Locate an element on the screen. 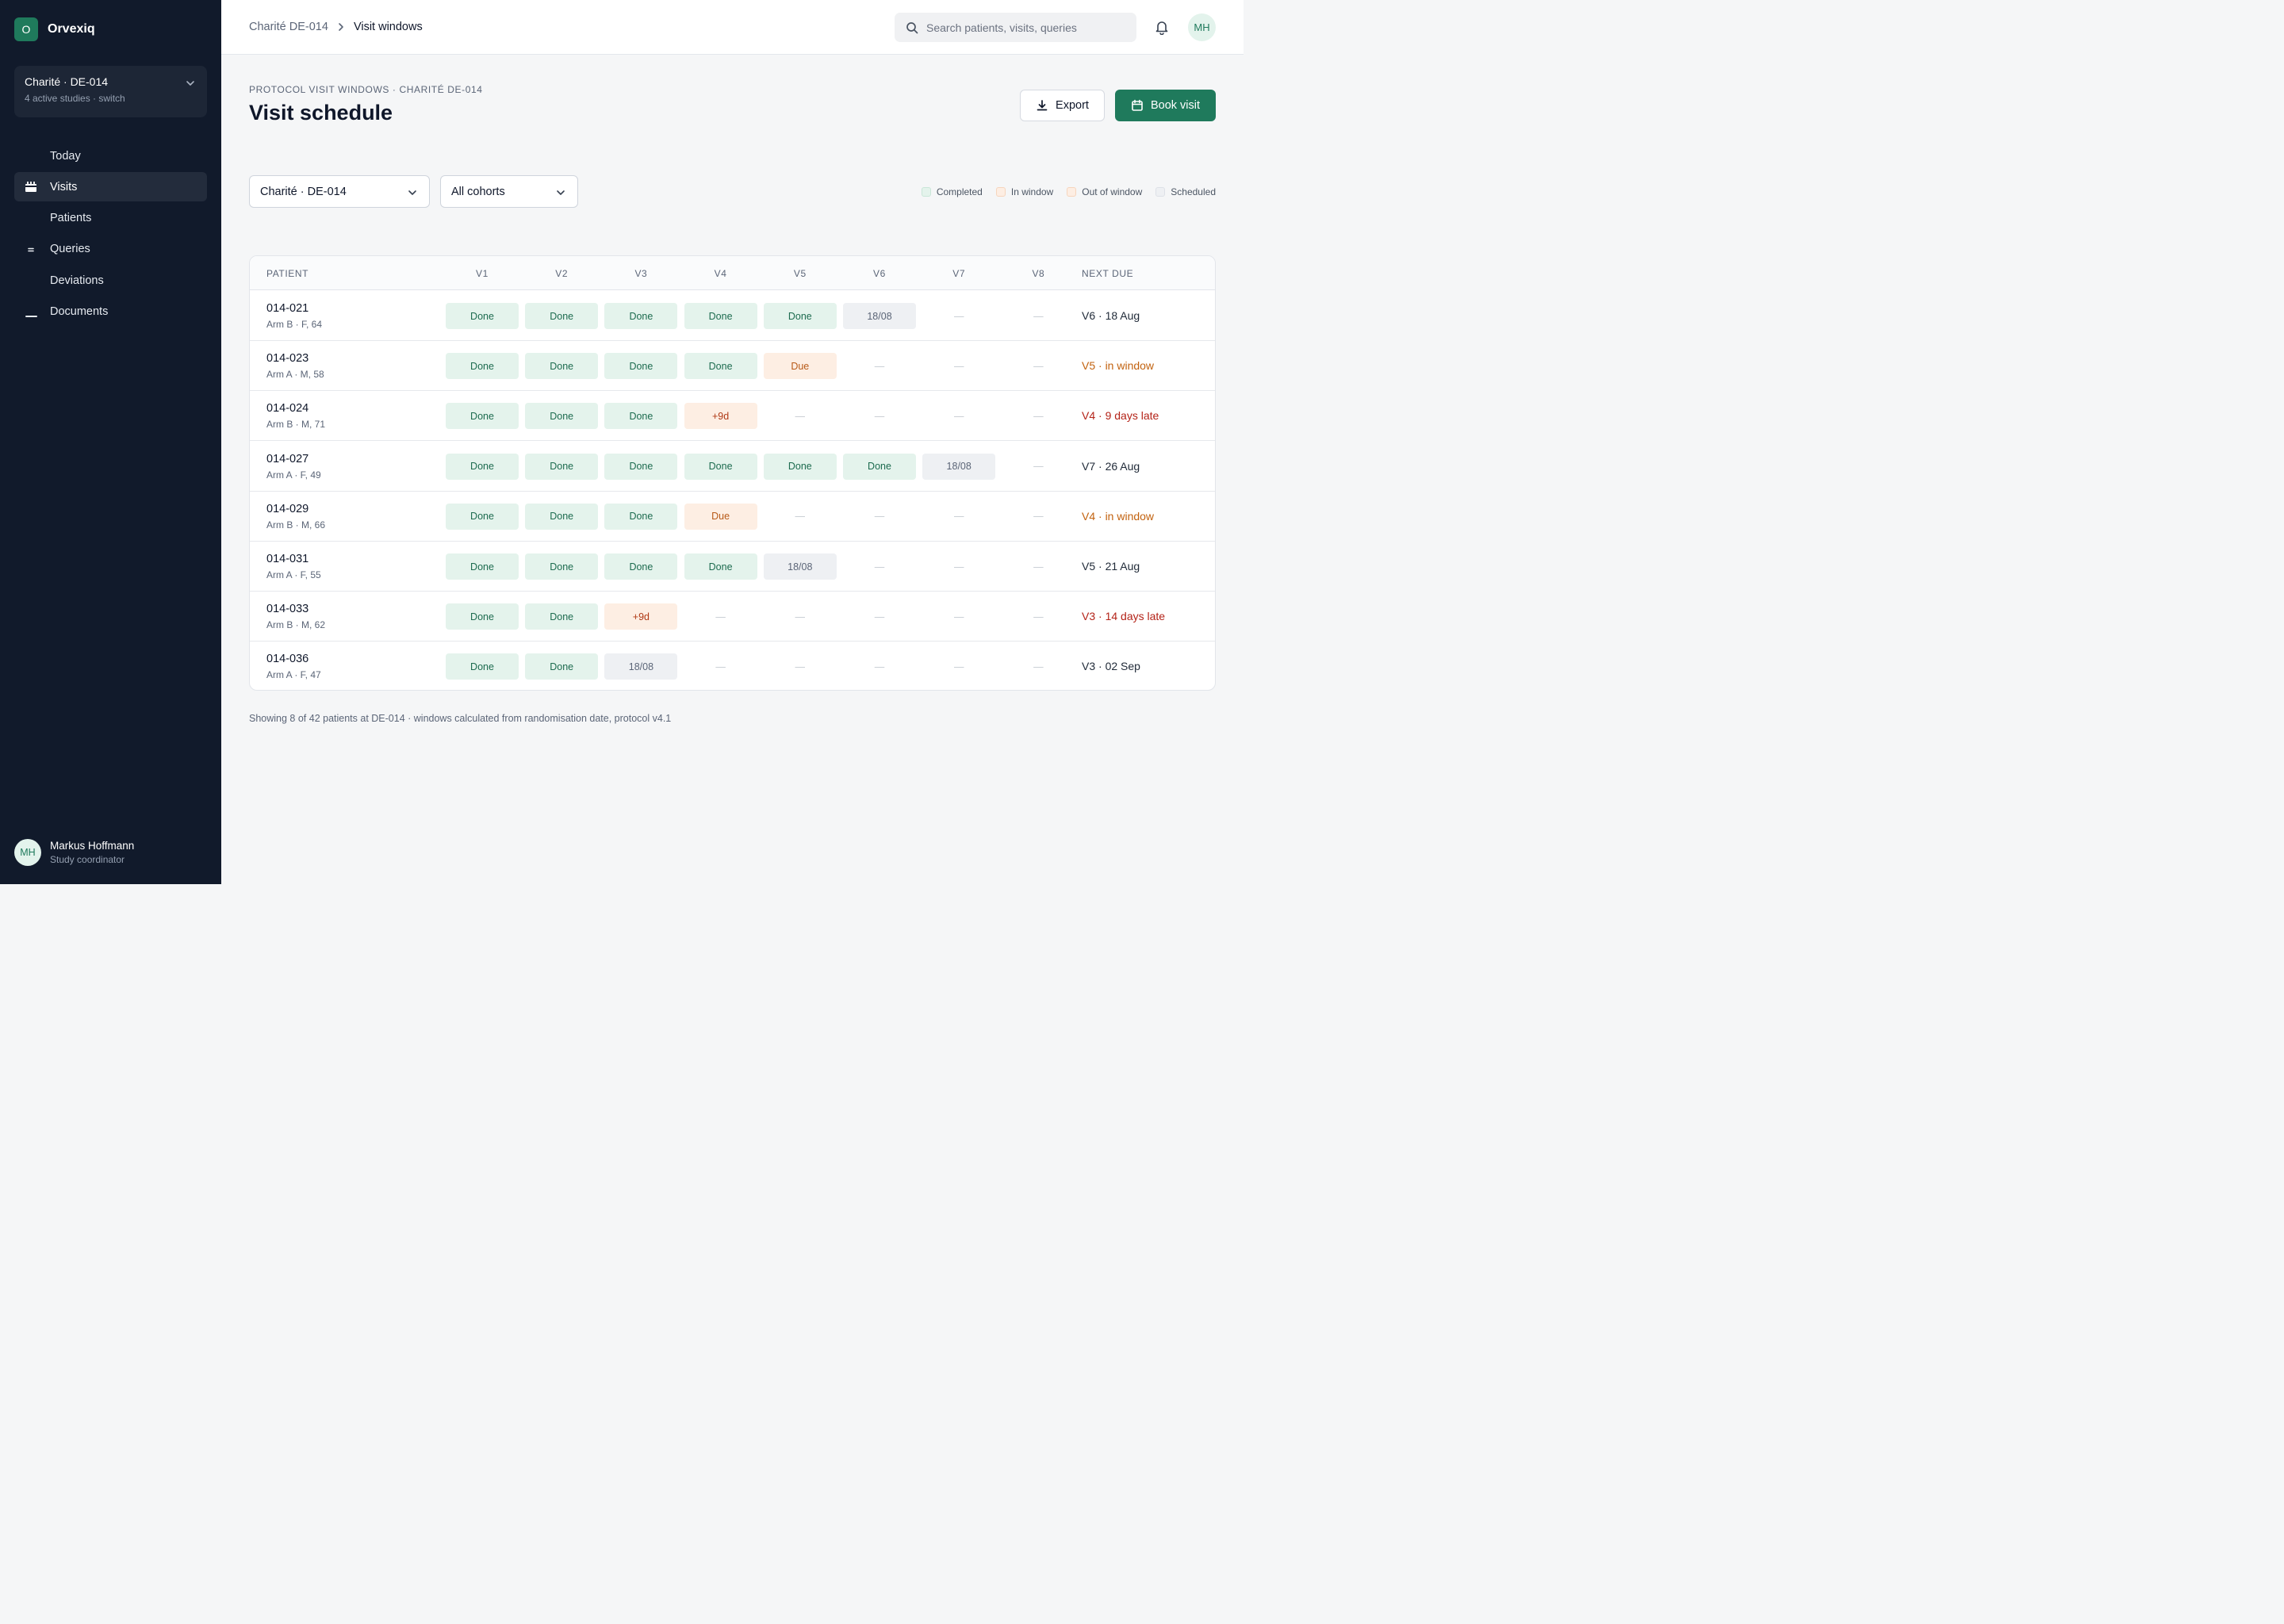  sidebar-item-visits: Visits is located at coordinates (110, 187).